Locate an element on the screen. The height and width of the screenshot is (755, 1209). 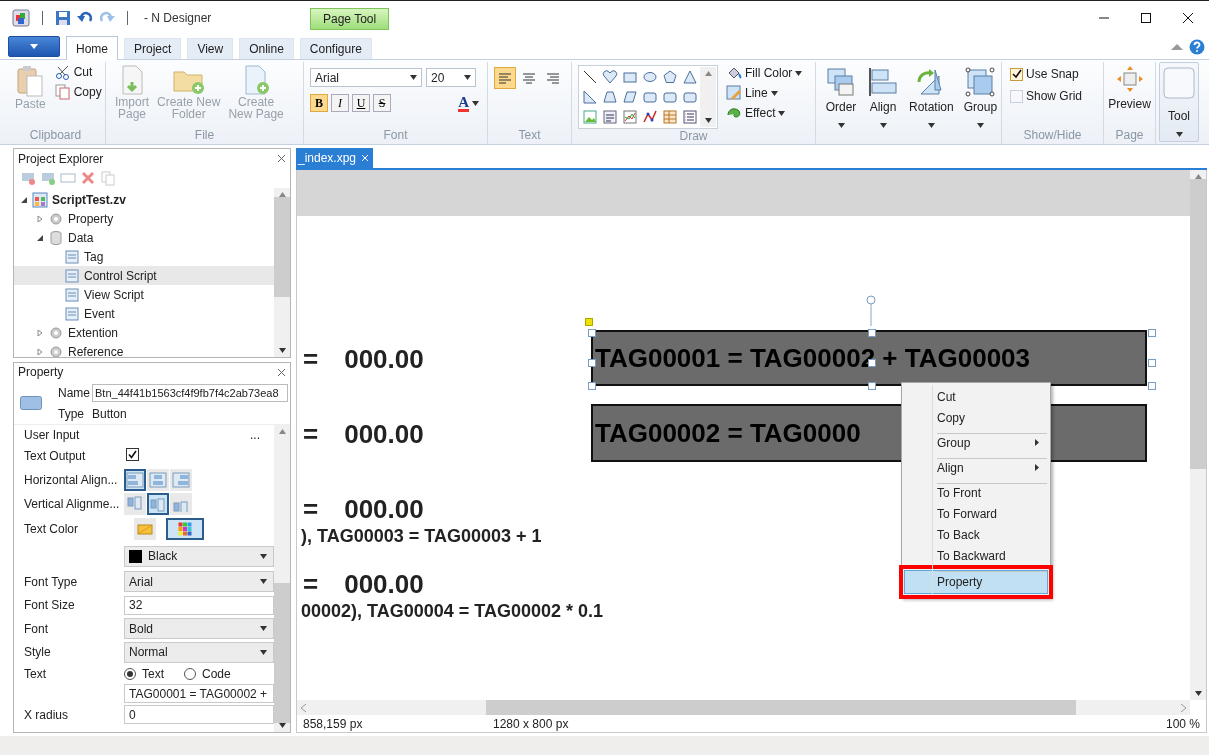
tree-item: Tag is located at coordinates (144, 256).